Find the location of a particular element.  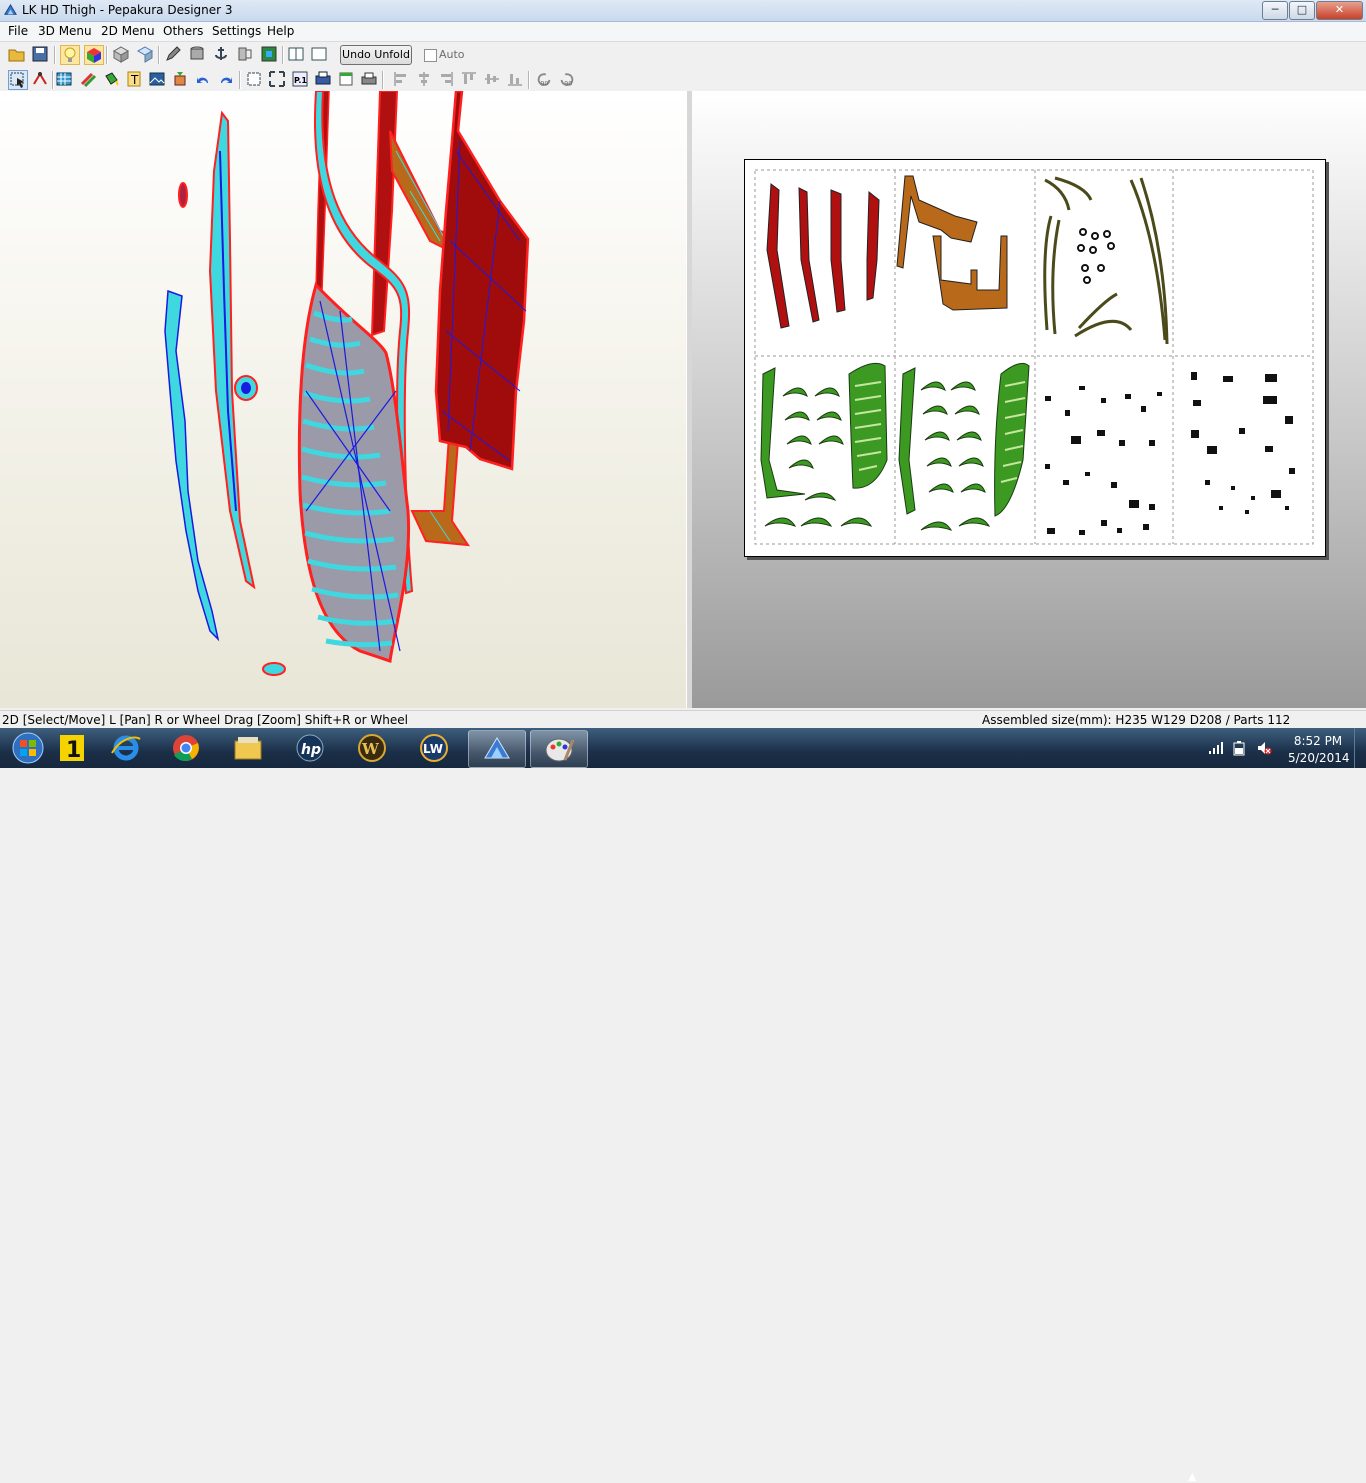

clock-date: 5/20/2014 is located at coordinates (1319, 758).